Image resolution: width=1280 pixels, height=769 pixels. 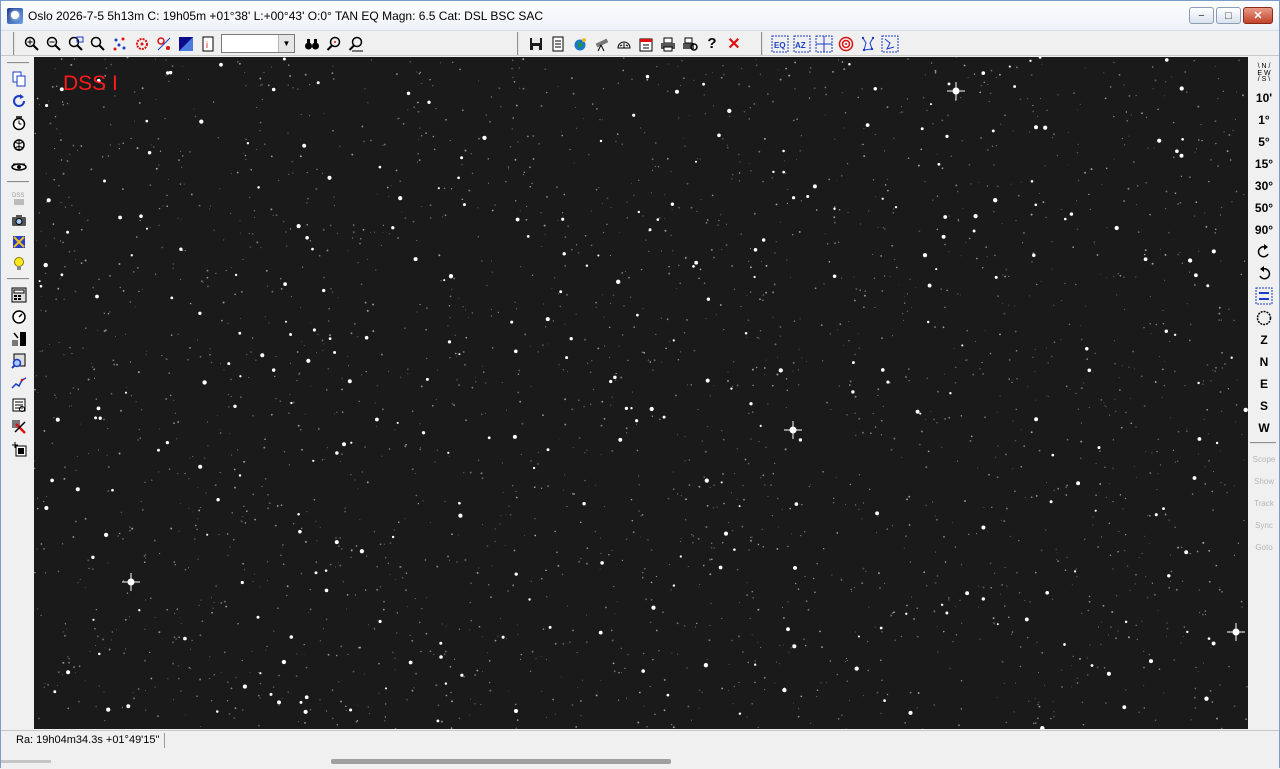 I want to click on scrollbar-thumb, so click(x=501, y=761).